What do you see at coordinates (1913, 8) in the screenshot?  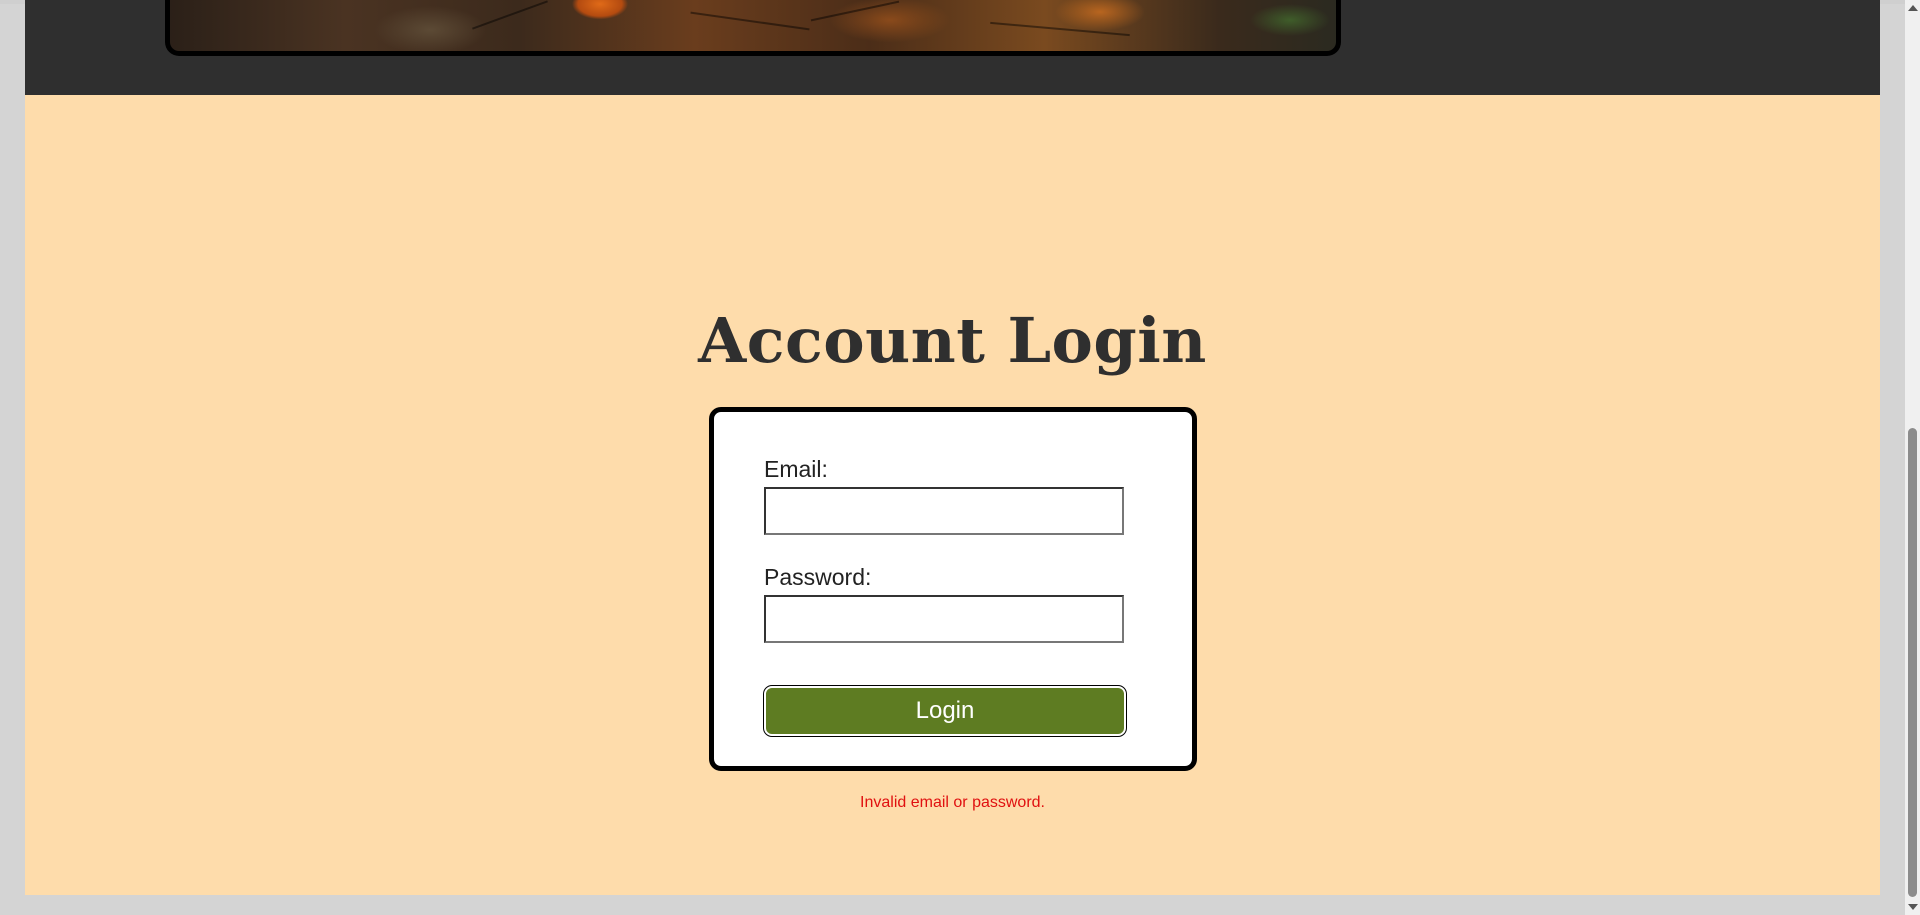 I see `scroll-up-arrow-icon` at bounding box center [1913, 8].